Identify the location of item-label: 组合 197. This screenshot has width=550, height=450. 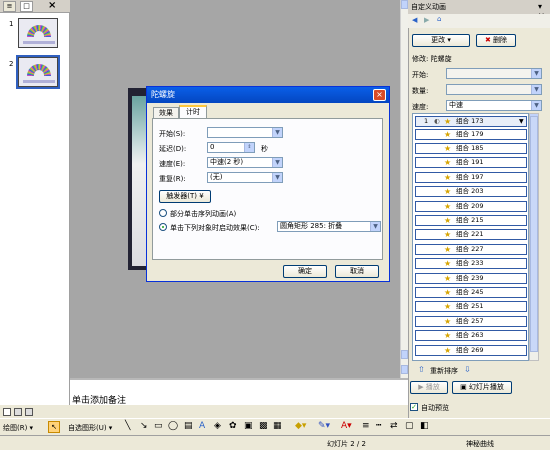
(470, 177).